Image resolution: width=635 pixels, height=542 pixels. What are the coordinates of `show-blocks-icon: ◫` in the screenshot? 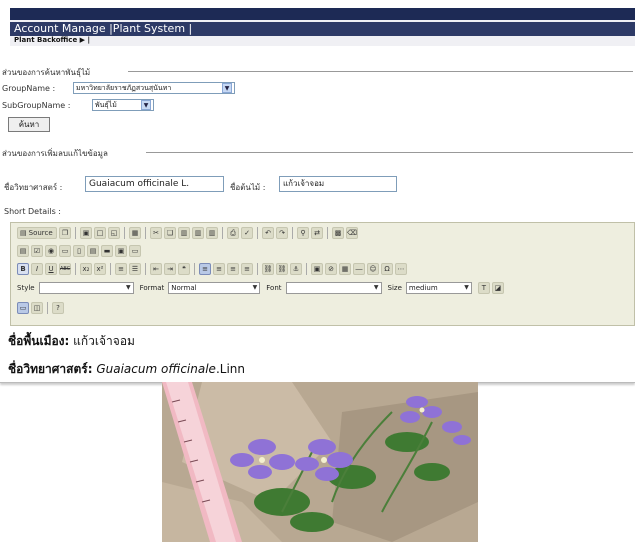 It's located at (37, 308).